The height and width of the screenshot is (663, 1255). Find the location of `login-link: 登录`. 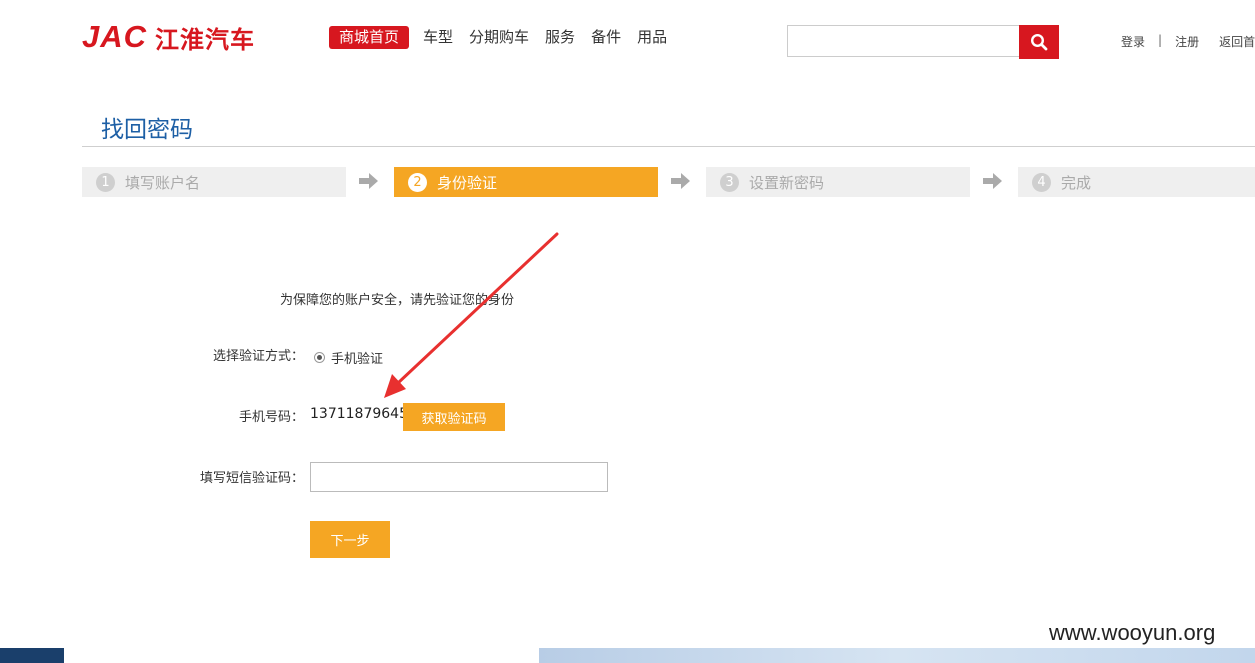

login-link: 登录 is located at coordinates (1133, 41).